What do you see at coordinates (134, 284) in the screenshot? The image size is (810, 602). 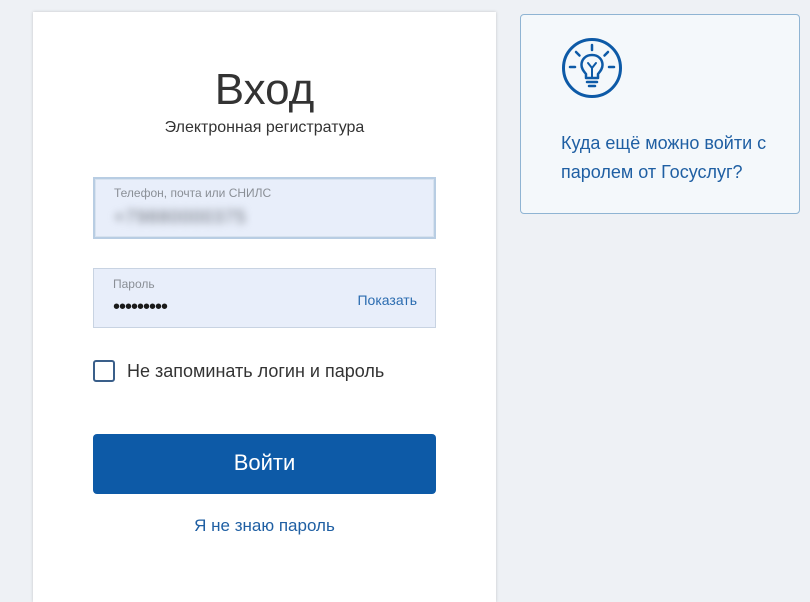 I see `password-field-label: Пароль` at bounding box center [134, 284].